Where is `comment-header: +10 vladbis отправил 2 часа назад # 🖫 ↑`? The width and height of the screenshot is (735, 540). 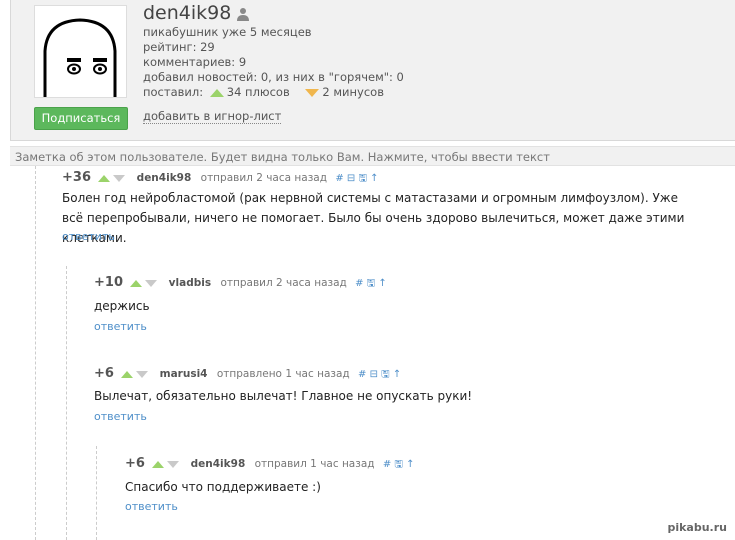 comment-header: +10 vladbis отправил 2 часа назад # 🖫 ↑ is located at coordinates (240, 283).